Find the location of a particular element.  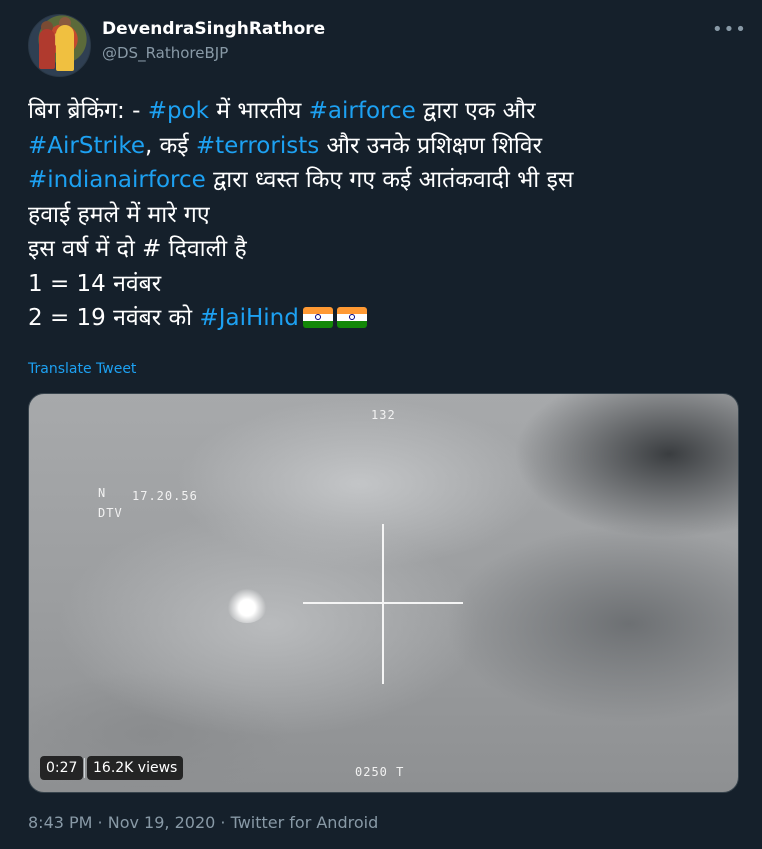

hashtag-link: #airforce is located at coordinates (362, 111).